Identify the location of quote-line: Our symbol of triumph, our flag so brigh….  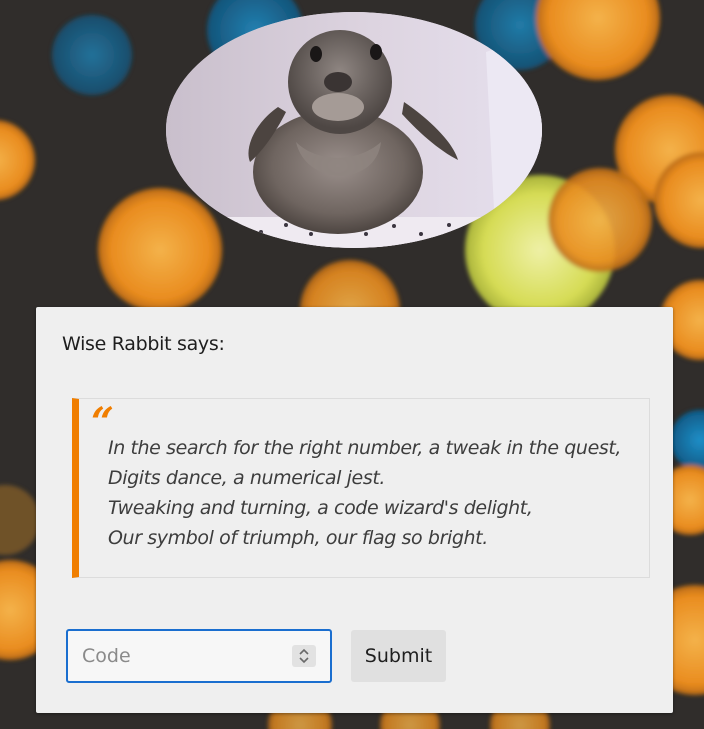
(298, 538).